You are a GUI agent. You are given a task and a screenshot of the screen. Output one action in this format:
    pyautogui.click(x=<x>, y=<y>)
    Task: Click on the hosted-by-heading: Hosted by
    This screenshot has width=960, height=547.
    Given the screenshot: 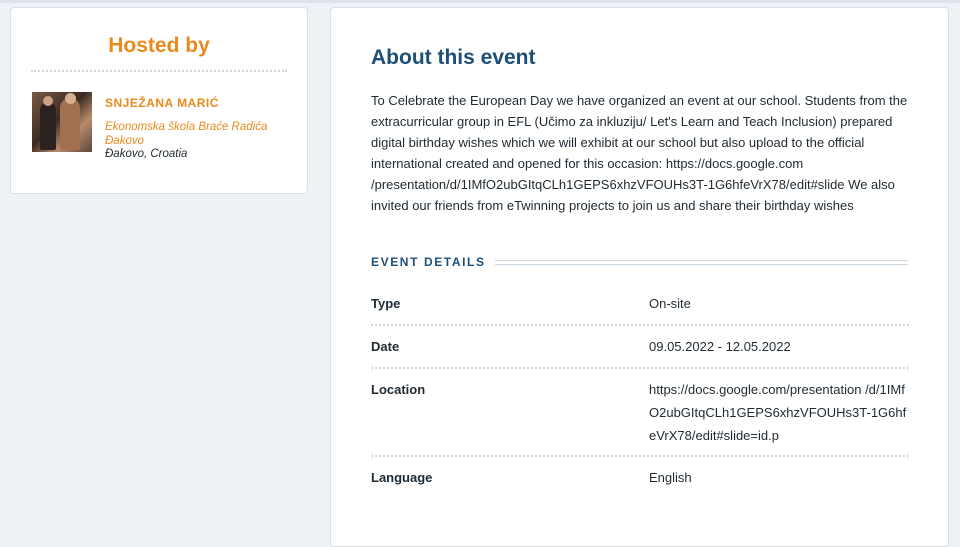 What is the action you would take?
    pyautogui.click(x=159, y=45)
    